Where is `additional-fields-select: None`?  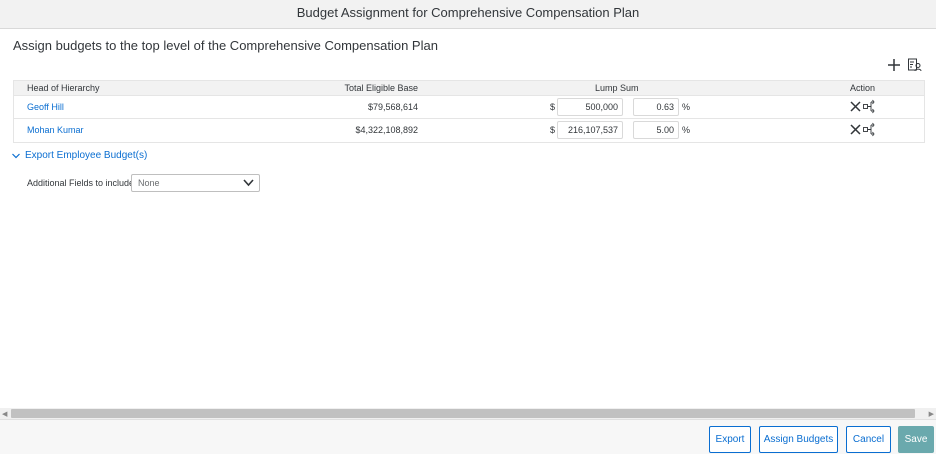
additional-fields-select: None is located at coordinates (195, 183).